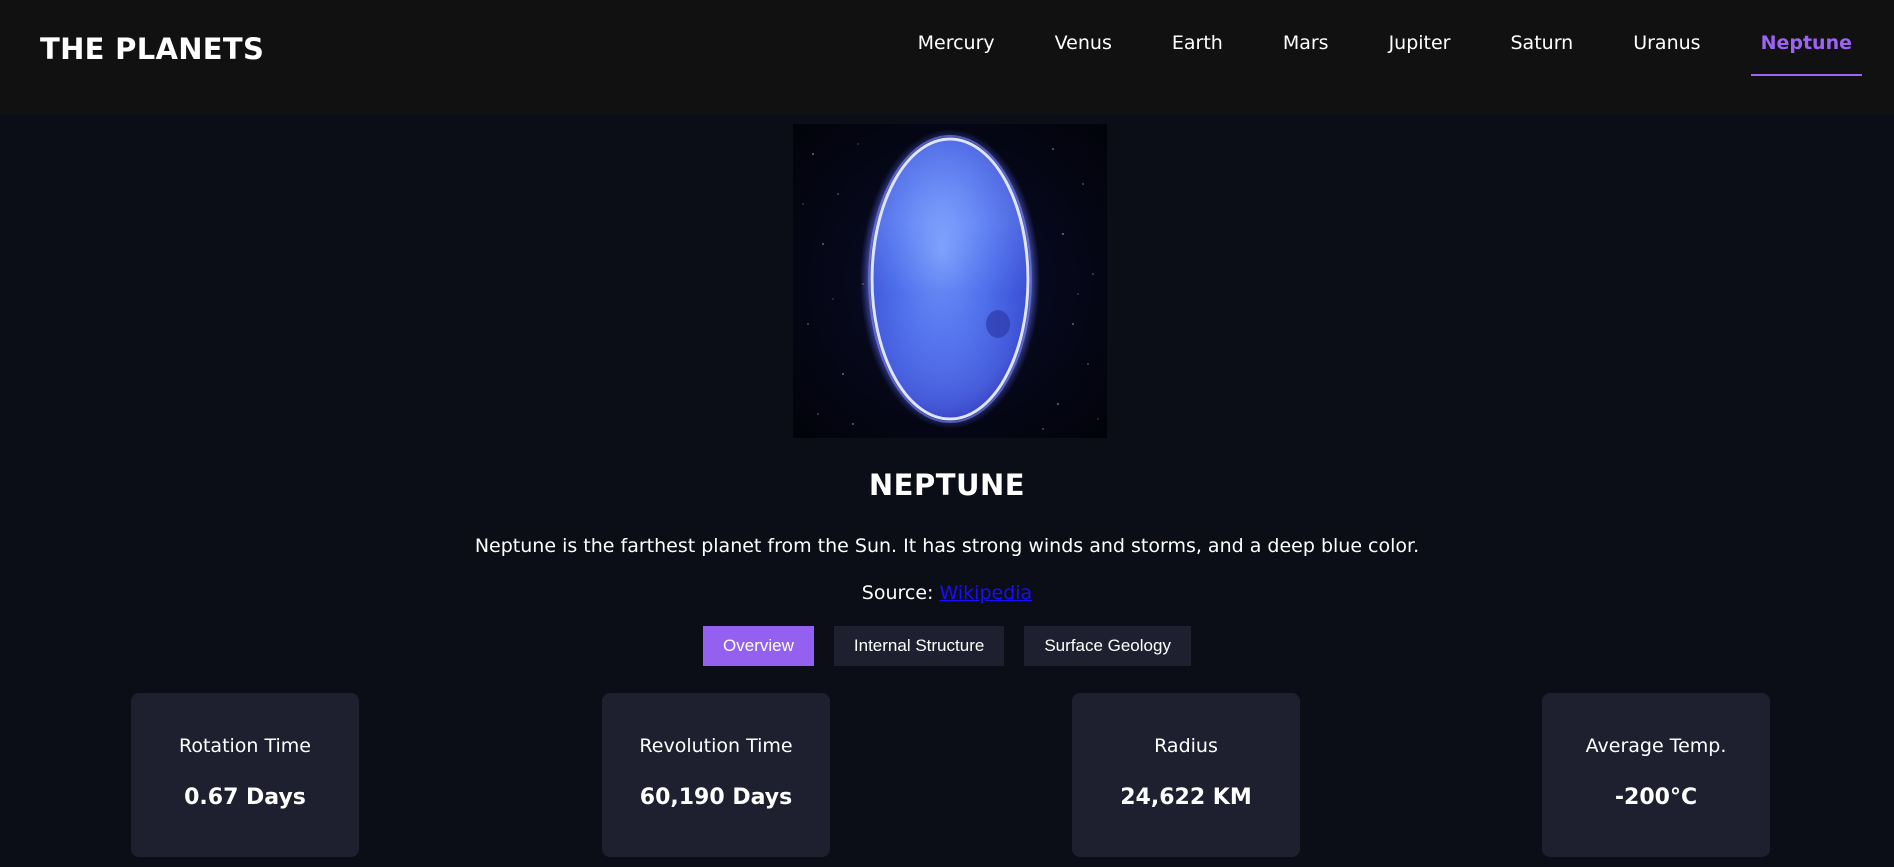 The width and height of the screenshot is (1894, 867). Describe the element at coordinates (716, 746) in the screenshot. I see `stat-label: Revolution Time` at that location.